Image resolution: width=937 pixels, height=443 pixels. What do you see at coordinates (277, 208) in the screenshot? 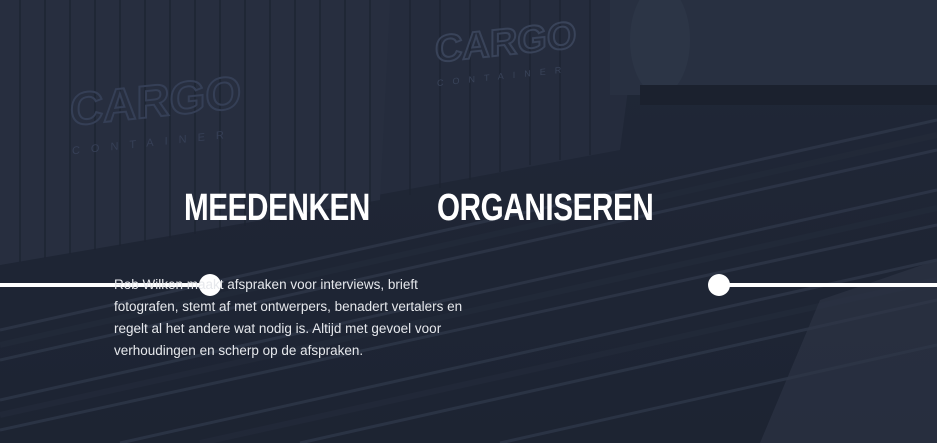
I see `heading-meedenken: MEEDENKEN` at bounding box center [277, 208].